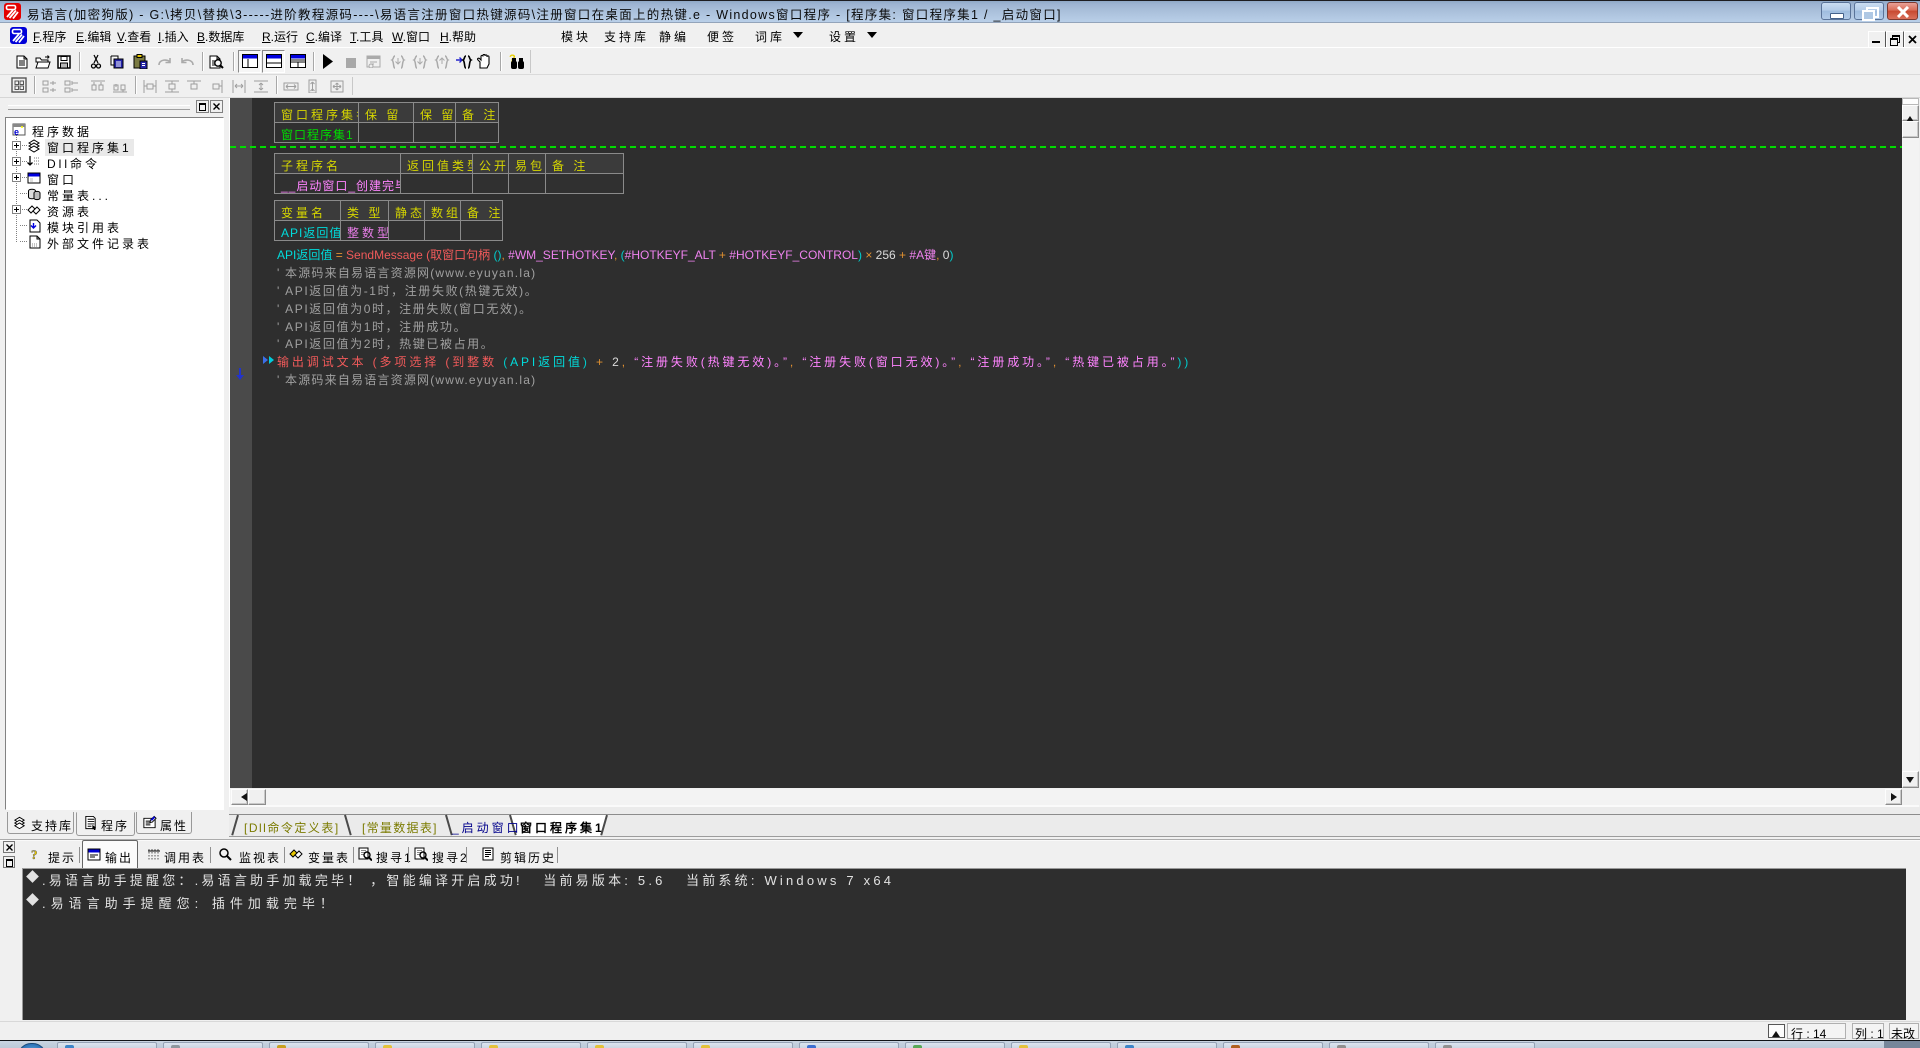  I want to click on svg-text: e, so click(16, 132).